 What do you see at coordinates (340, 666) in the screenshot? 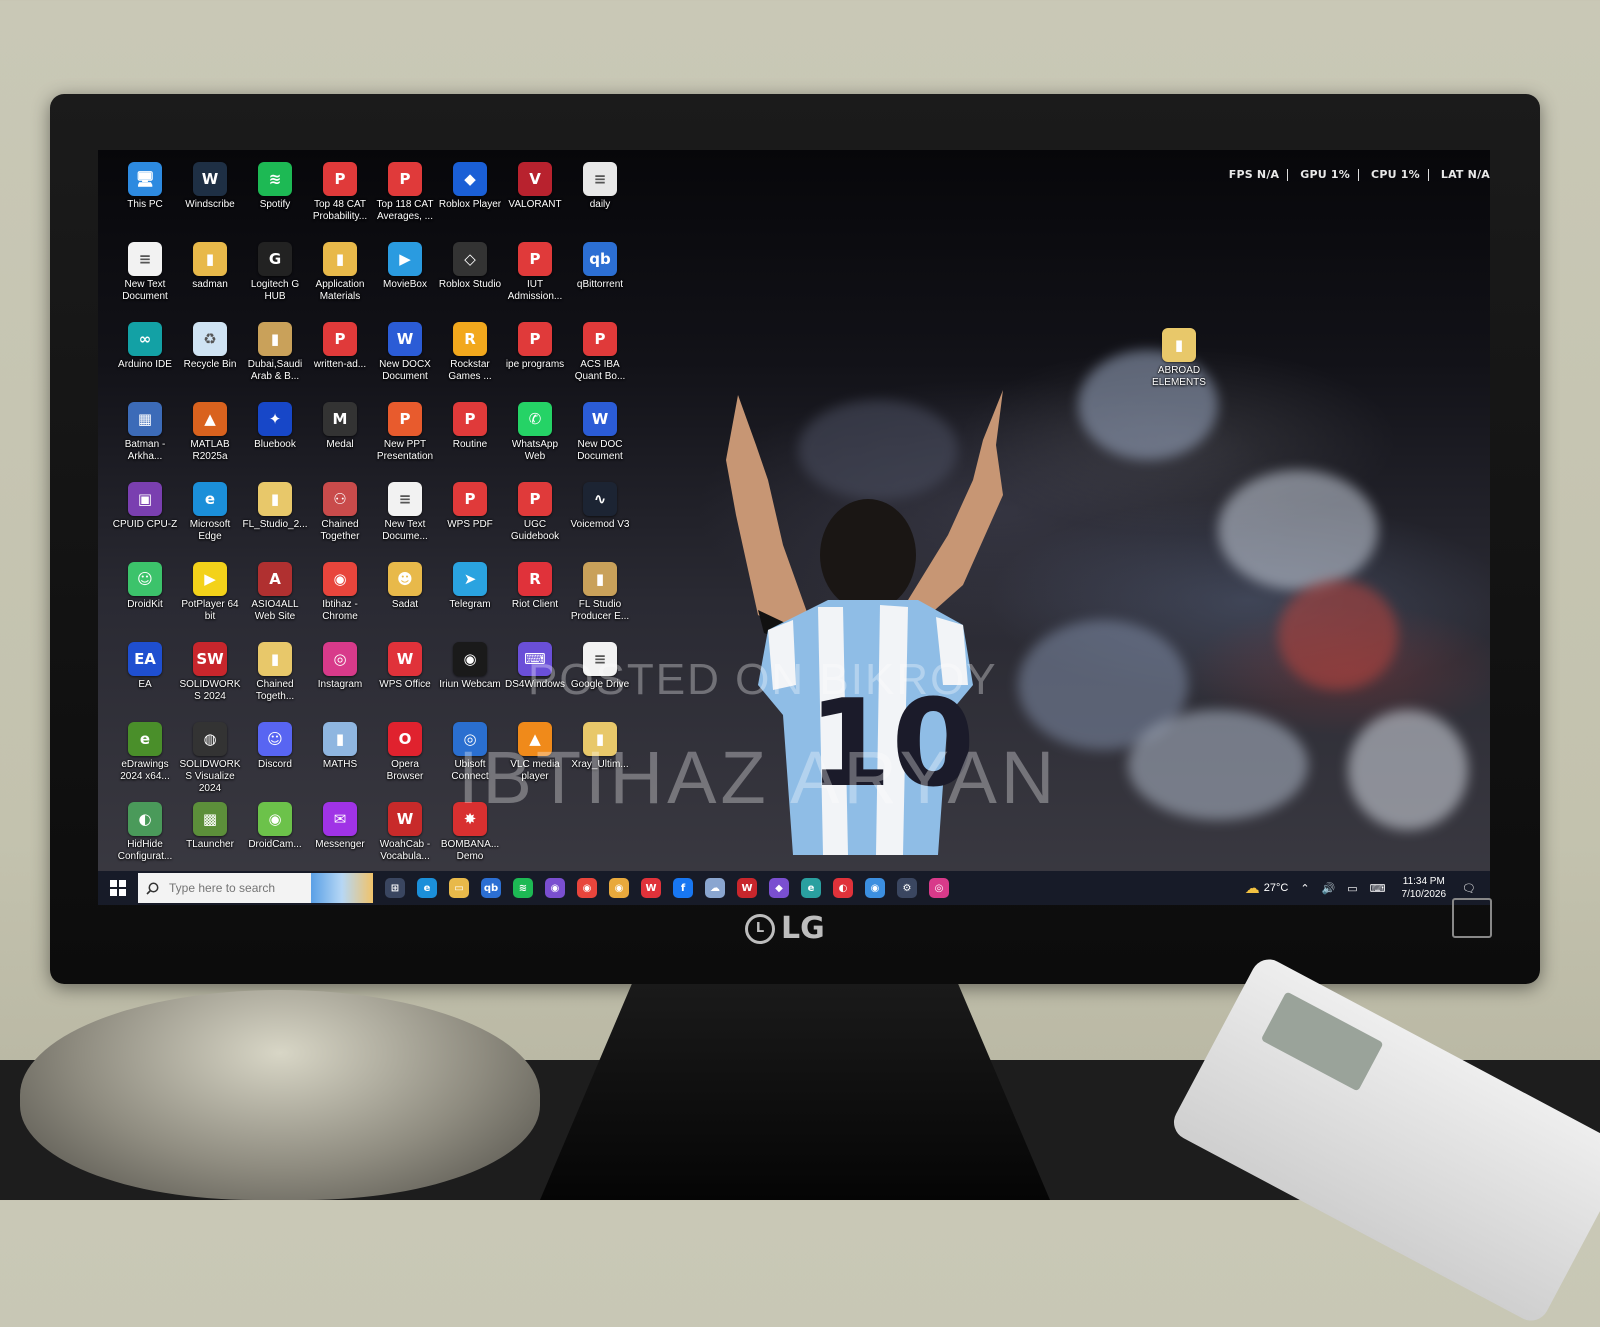
I see `desktop-icon: ◎ Instagram` at bounding box center [340, 666].